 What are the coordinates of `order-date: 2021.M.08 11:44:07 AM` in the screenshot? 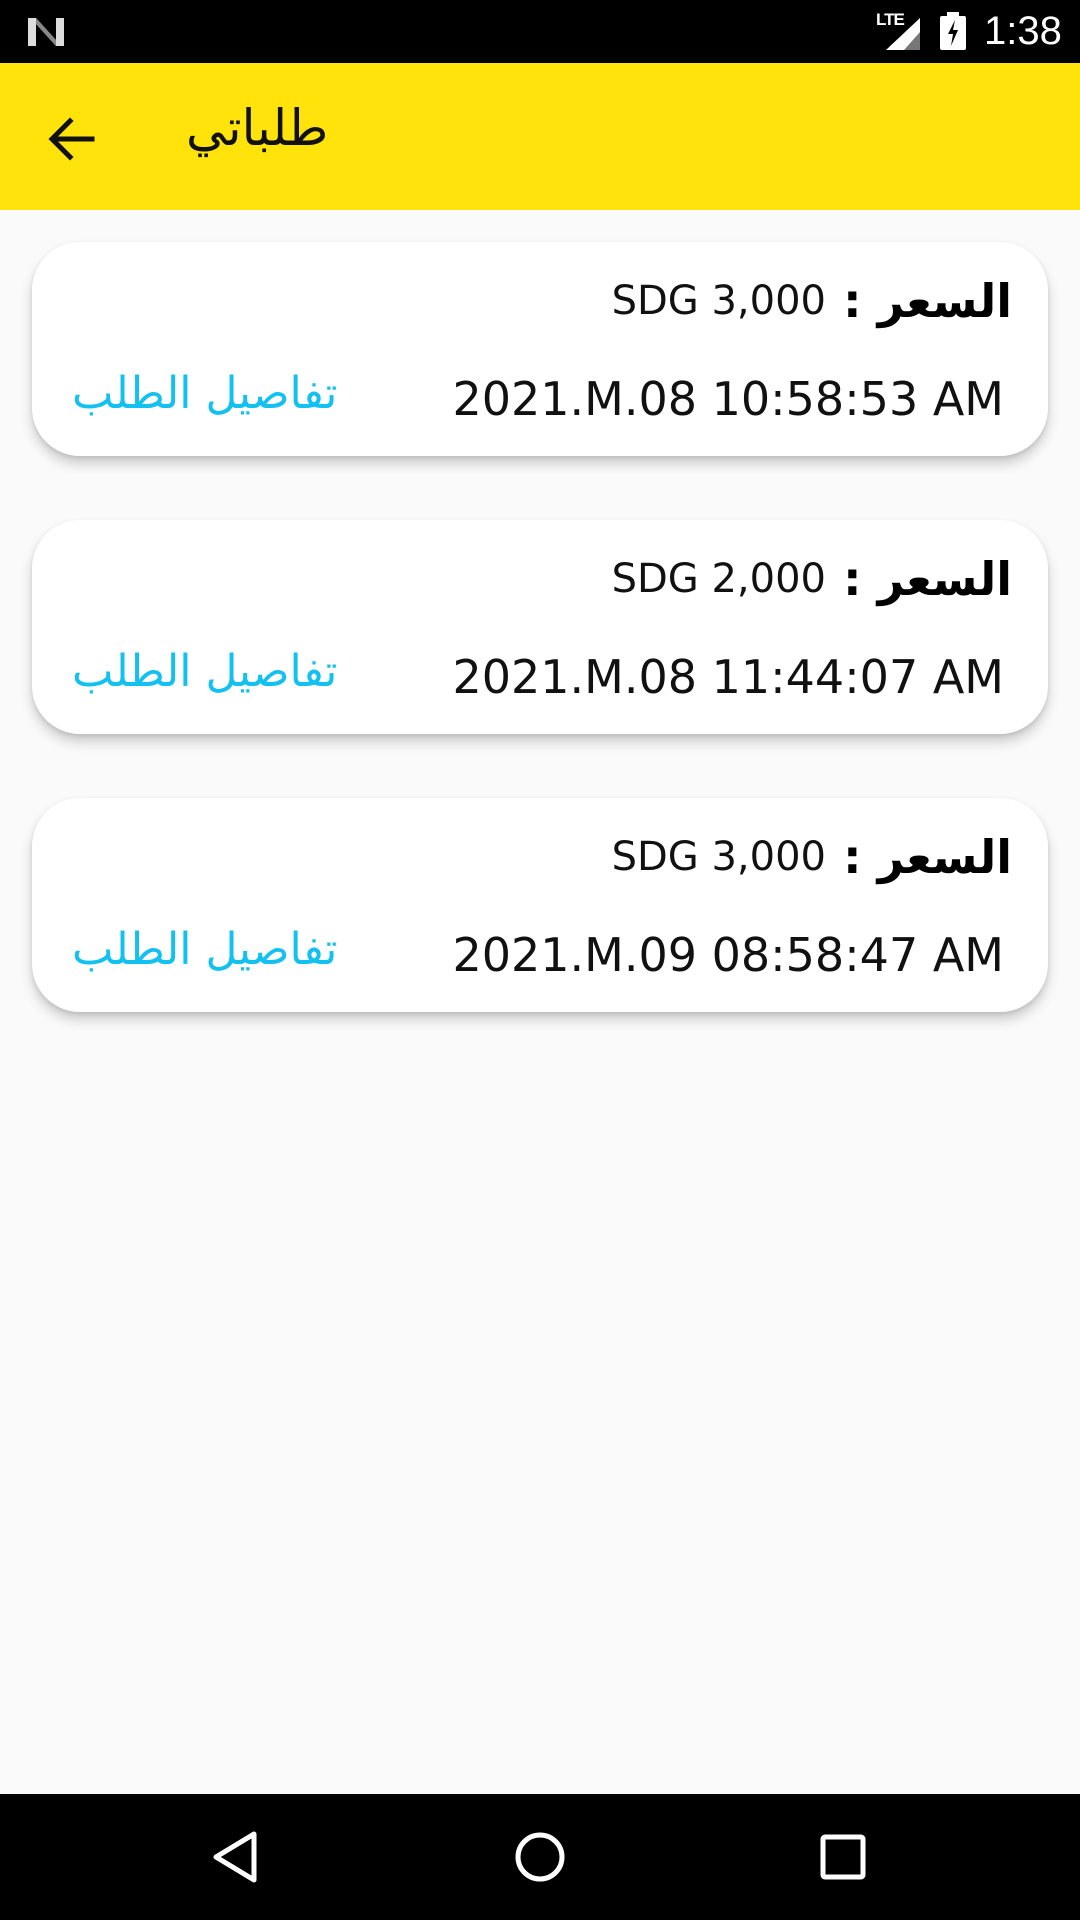 It's located at (728, 677).